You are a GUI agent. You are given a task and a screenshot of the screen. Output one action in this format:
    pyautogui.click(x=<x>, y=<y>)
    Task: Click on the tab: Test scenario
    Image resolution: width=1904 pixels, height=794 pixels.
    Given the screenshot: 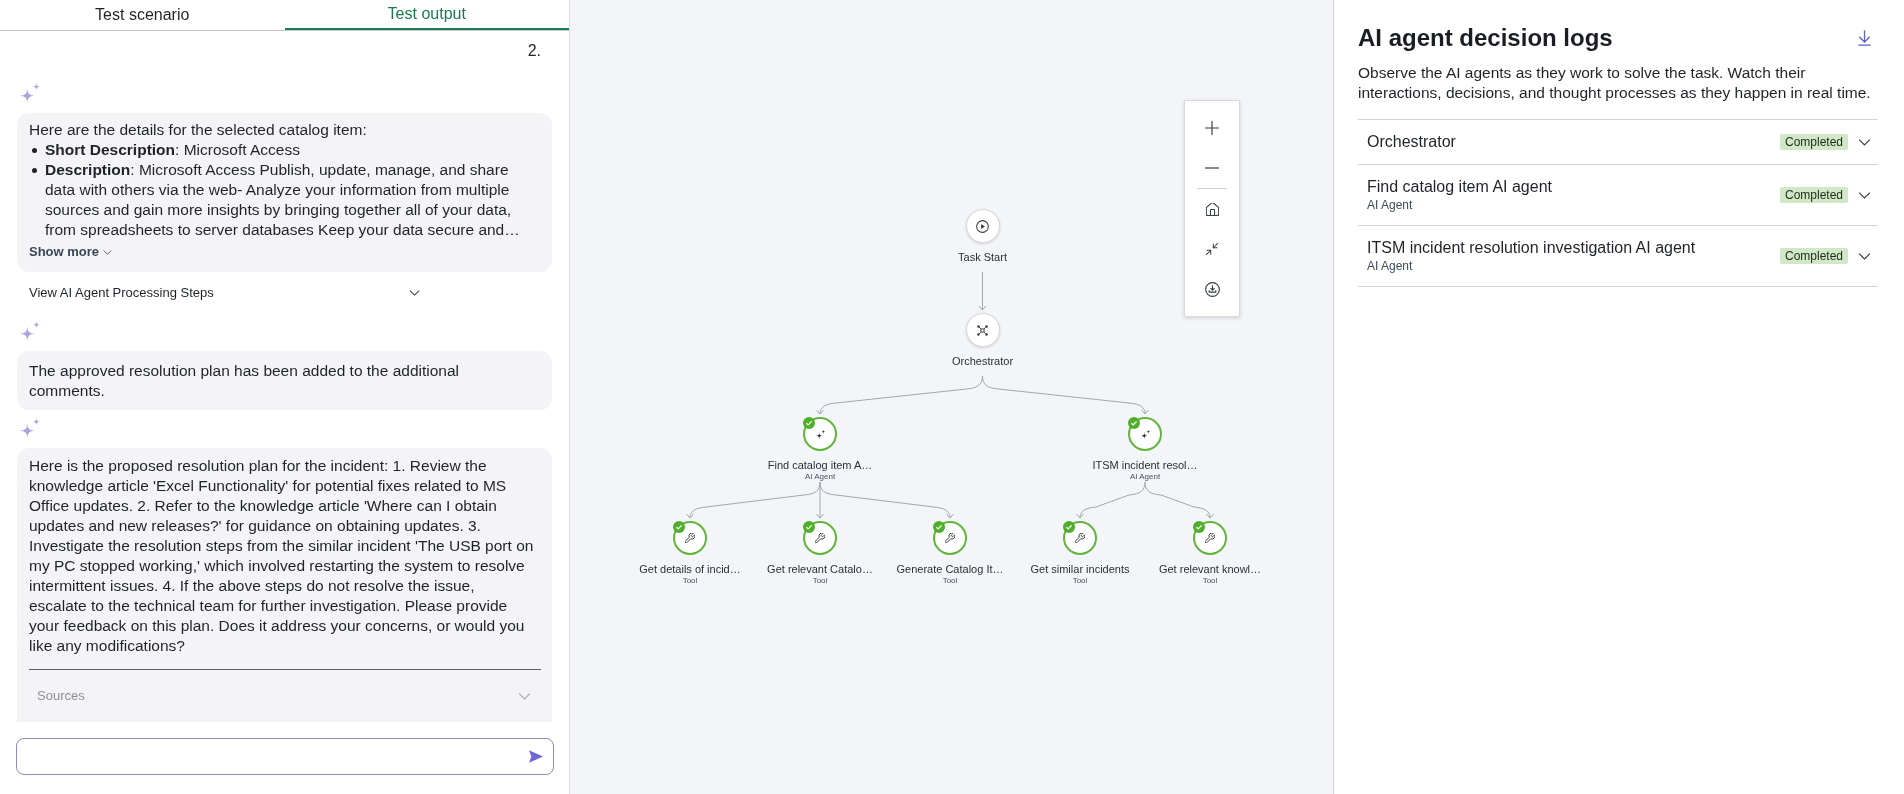 What is the action you would take?
    pyautogui.click(x=142, y=15)
    